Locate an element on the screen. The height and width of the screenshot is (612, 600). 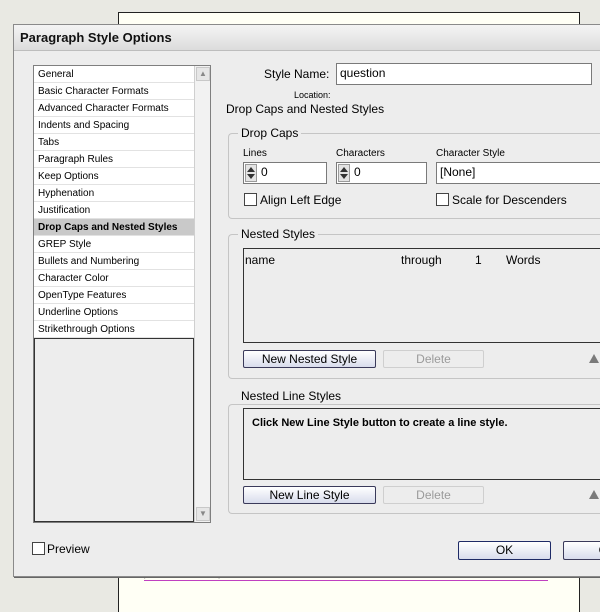
category-list-scrollbar: ▲ ▼ is located at coordinates (202, 294).